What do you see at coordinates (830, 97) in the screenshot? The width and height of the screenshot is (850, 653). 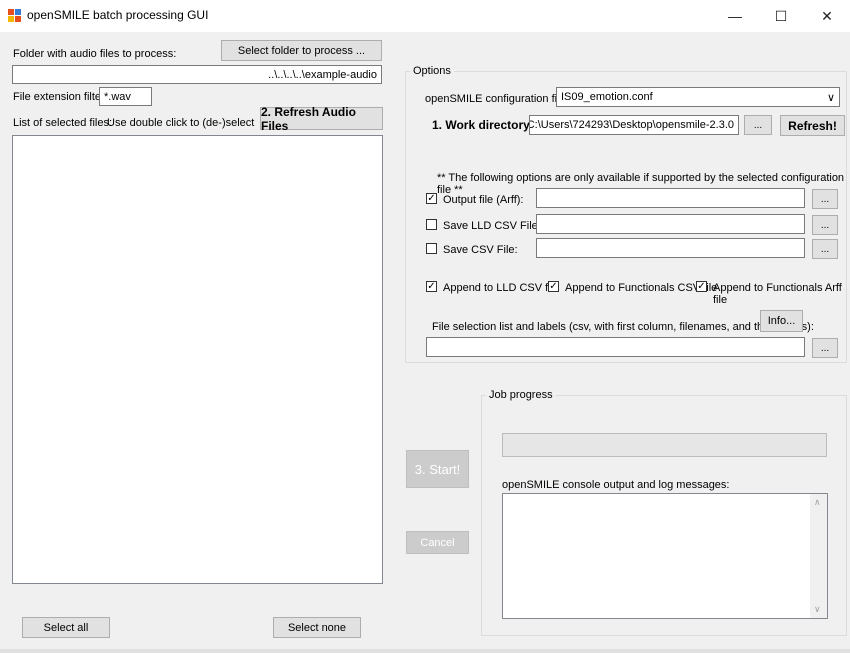 I see `chevron-down-icon: ∨` at bounding box center [830, 97].